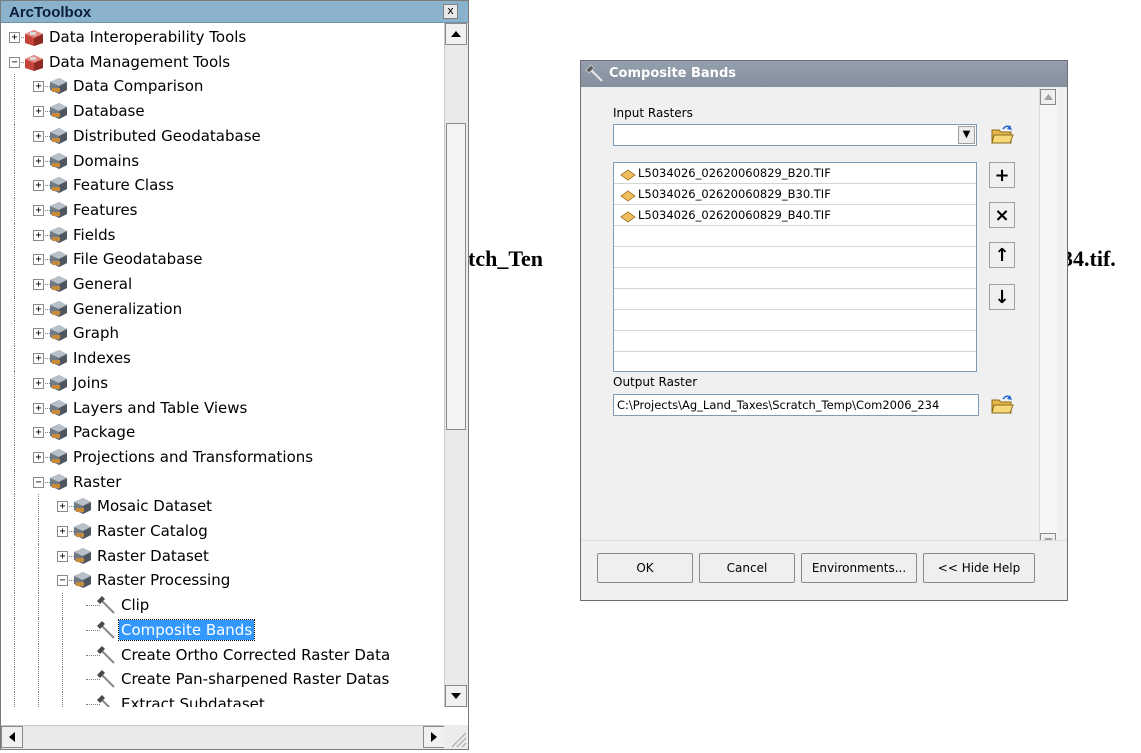 The width and height of the screenshot is (1141, 753). What do you see at coordinates (795, 173) in the screenshot?
I see `list-item: L5034026_02620060829_B20.TIF` at bounding box center [795, 173].